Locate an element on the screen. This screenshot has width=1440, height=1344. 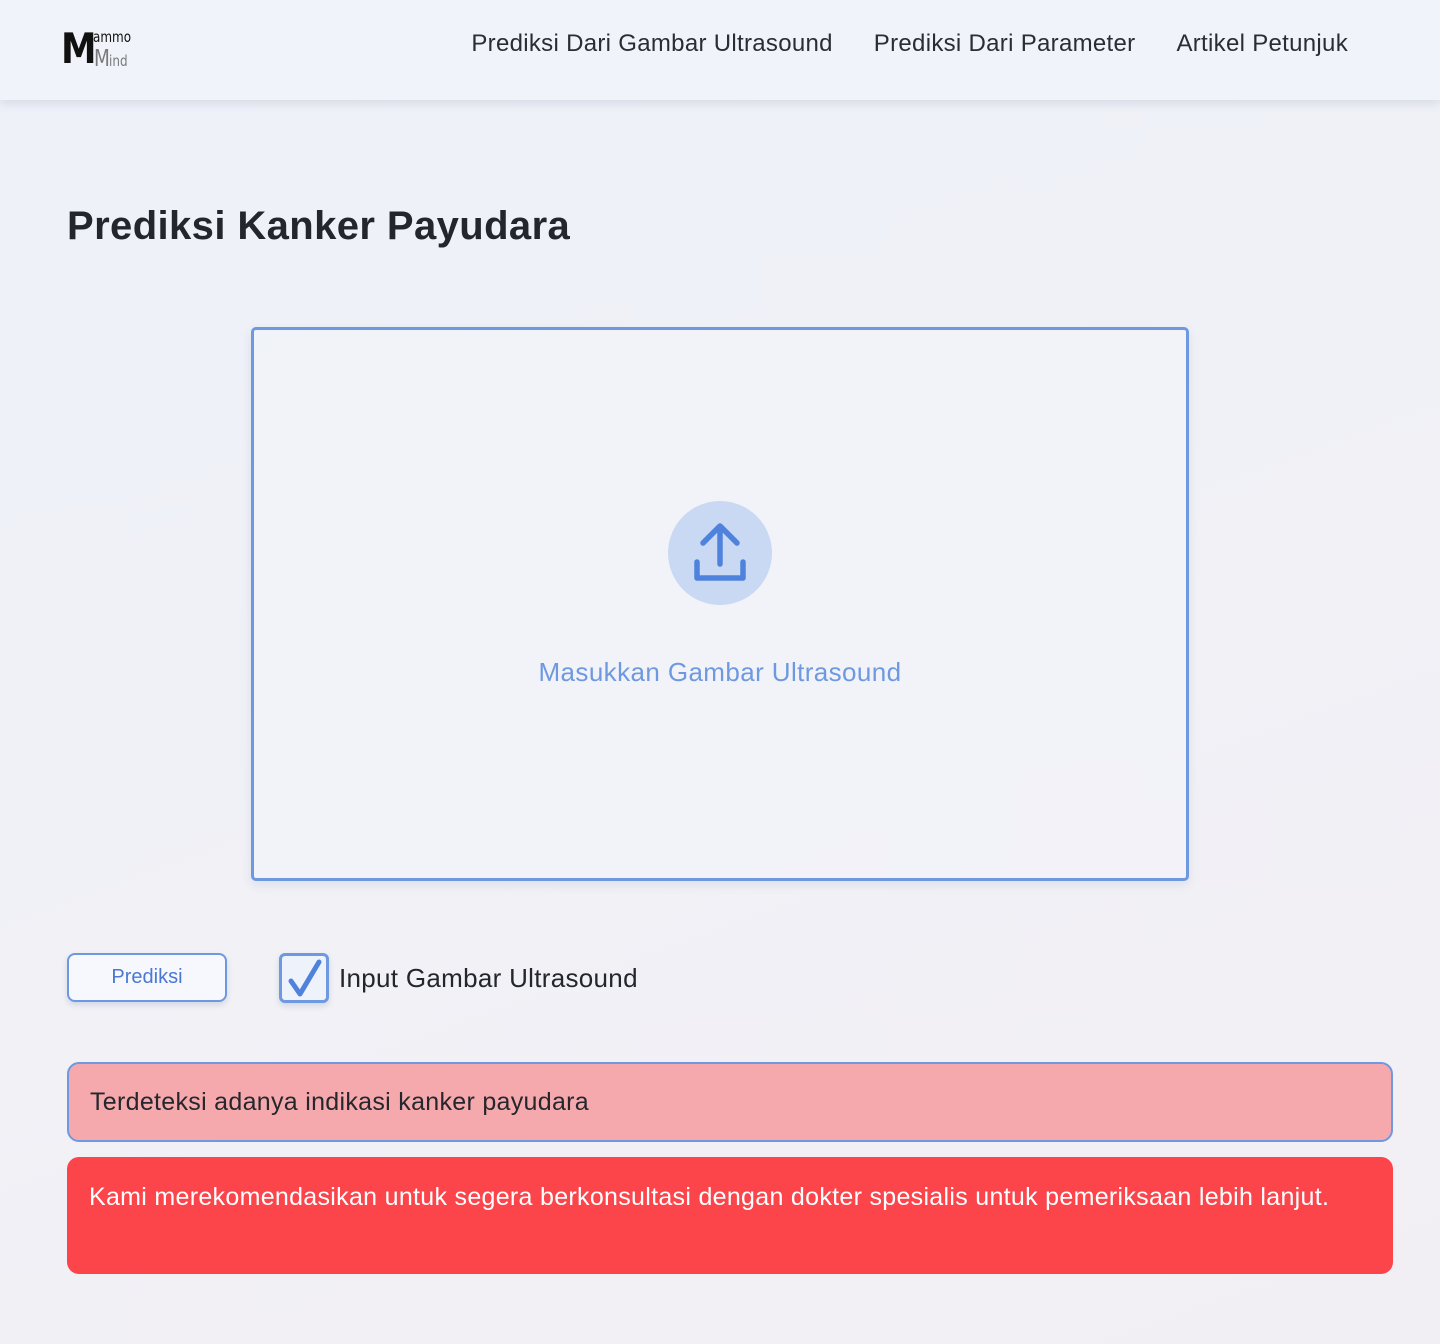
upload-icon is located at coordinates (720, 553).